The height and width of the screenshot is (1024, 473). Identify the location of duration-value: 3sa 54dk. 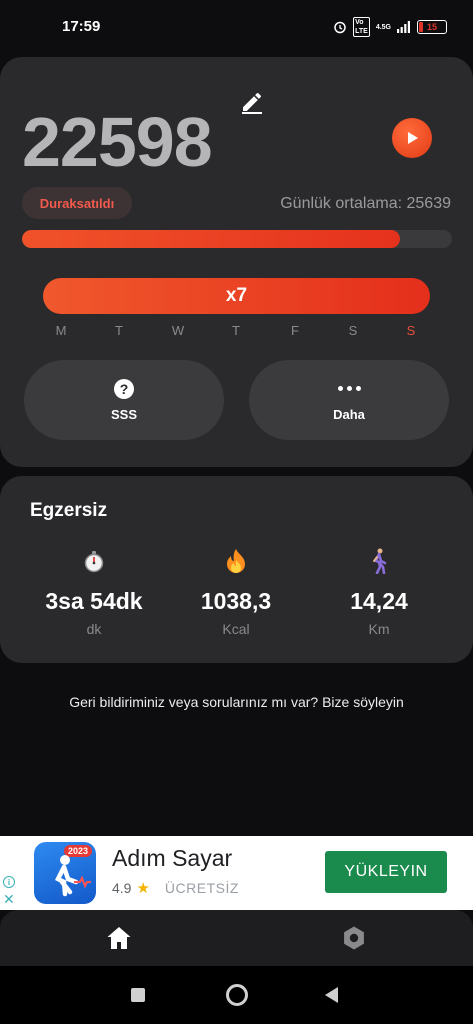
(94, 601).